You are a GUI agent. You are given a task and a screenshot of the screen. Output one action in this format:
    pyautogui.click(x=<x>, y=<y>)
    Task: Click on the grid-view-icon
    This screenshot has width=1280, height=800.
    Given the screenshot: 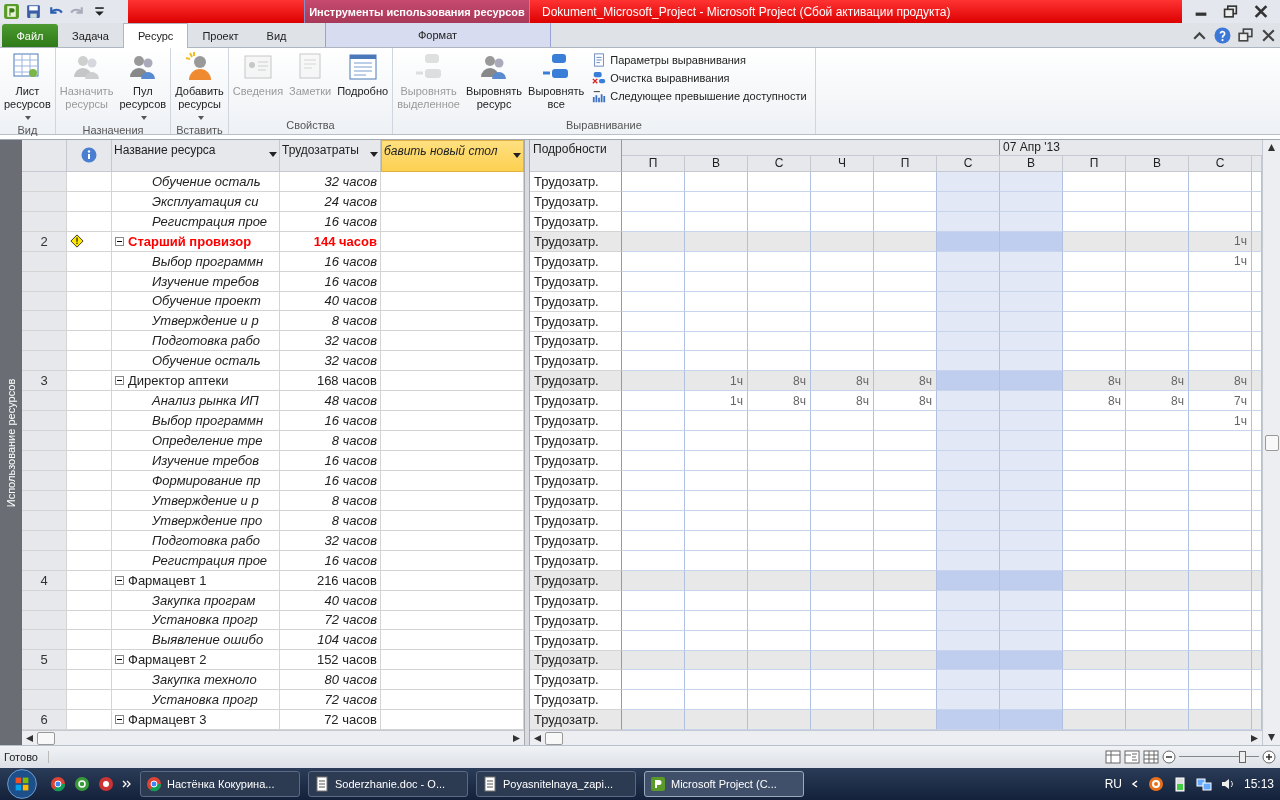 What is the action you would take?
    pyautogui.click(x=1151, y=757)
    